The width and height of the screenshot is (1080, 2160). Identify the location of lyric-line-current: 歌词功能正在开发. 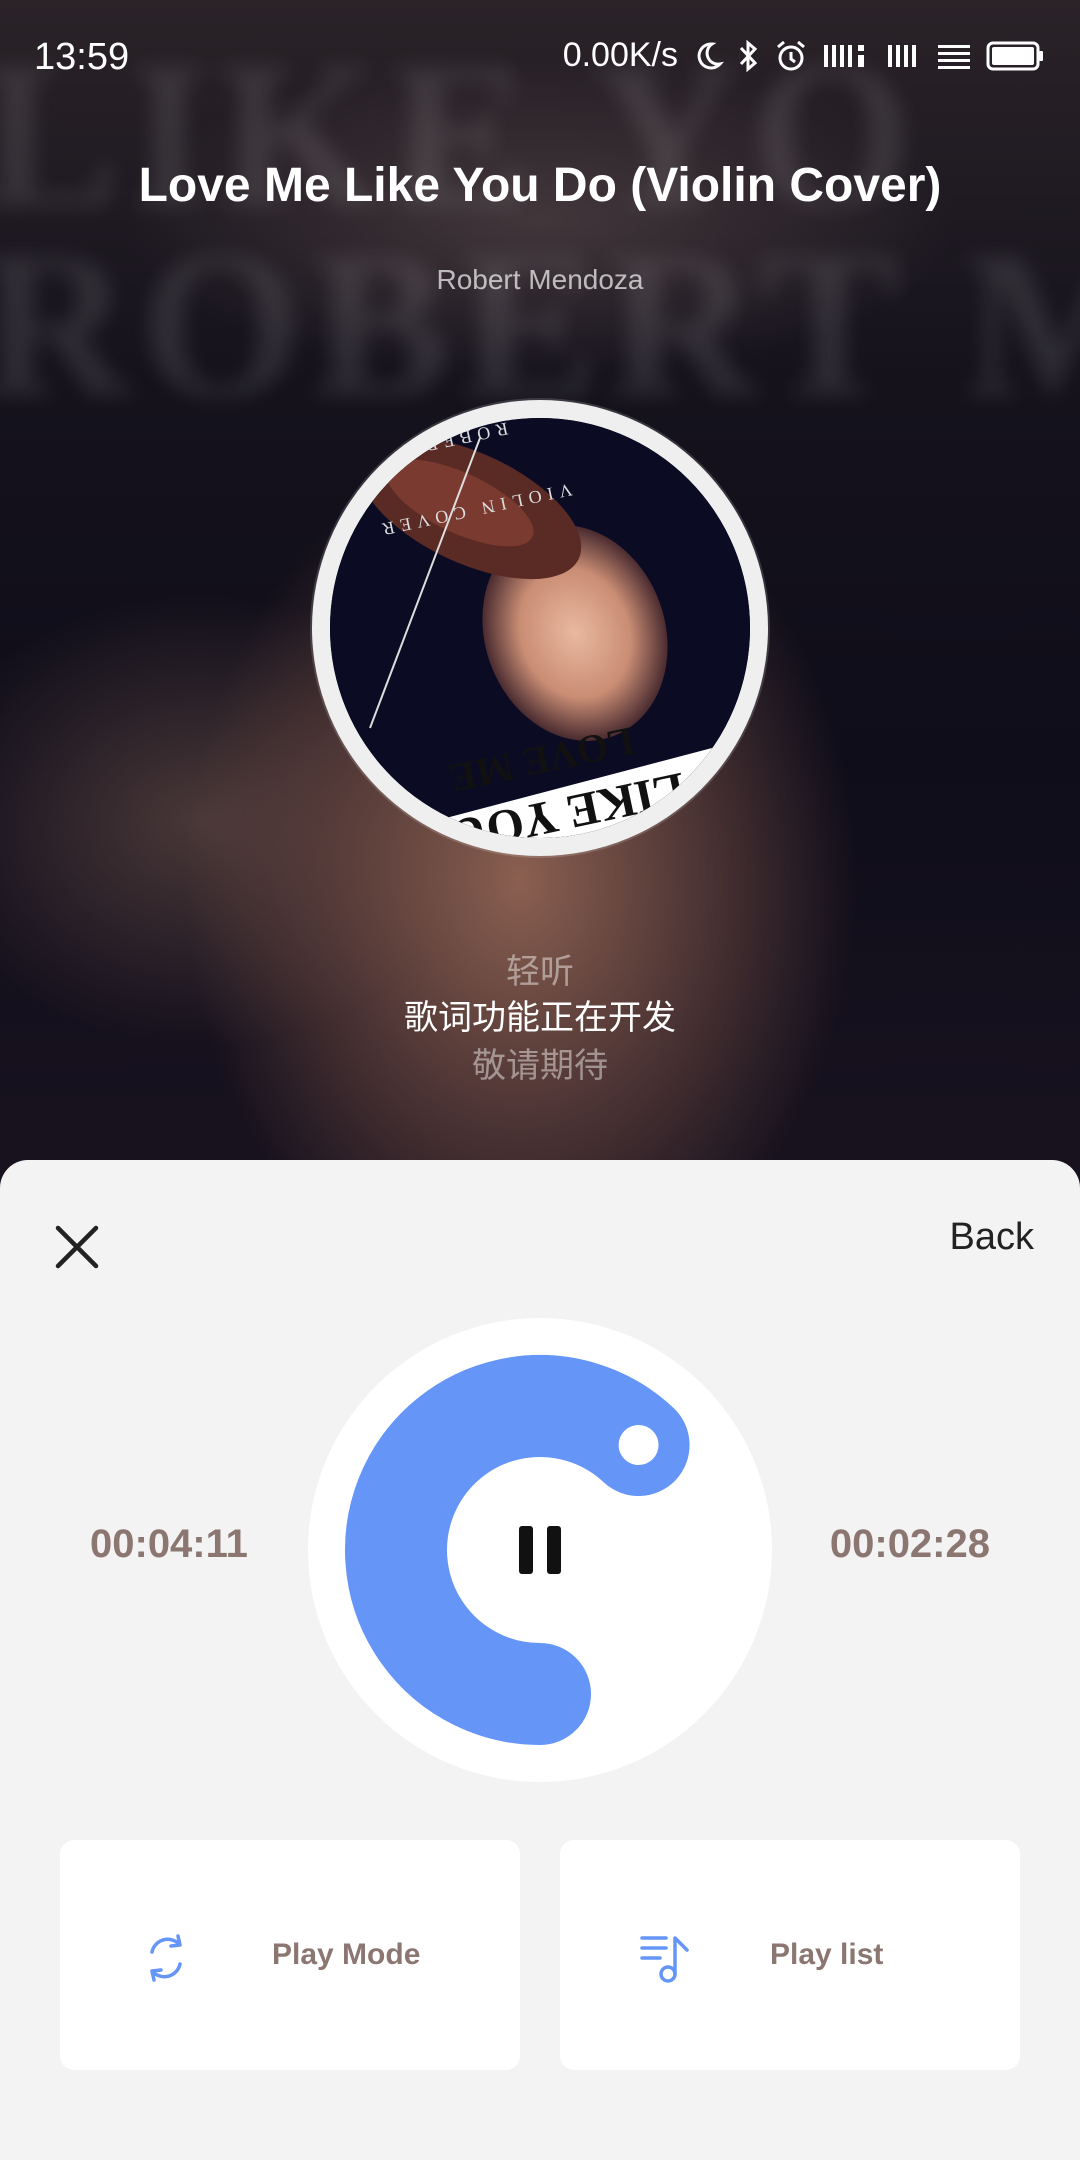
(540, 1018).